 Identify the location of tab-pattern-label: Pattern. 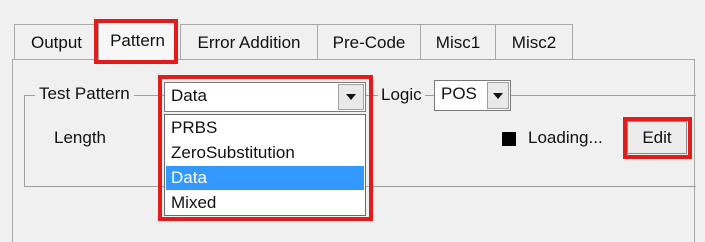
(137, 40).